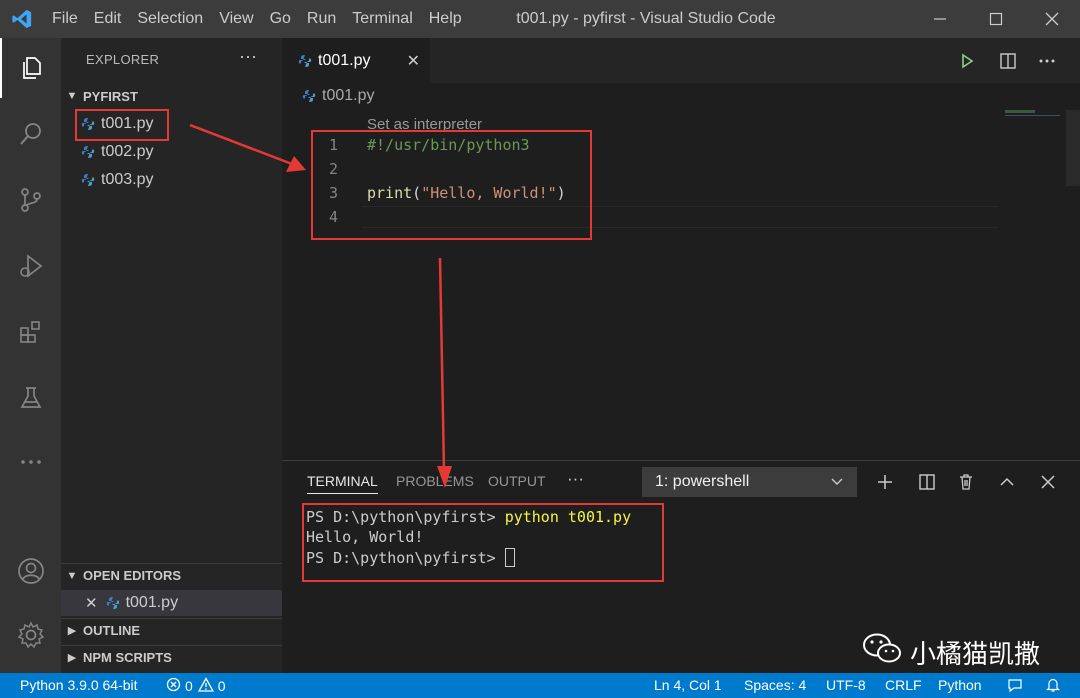 Image resolution: width=1080 pixels, height=698 pixels. I want to click on explorer-title: EXPLORER, so click(123, 59).